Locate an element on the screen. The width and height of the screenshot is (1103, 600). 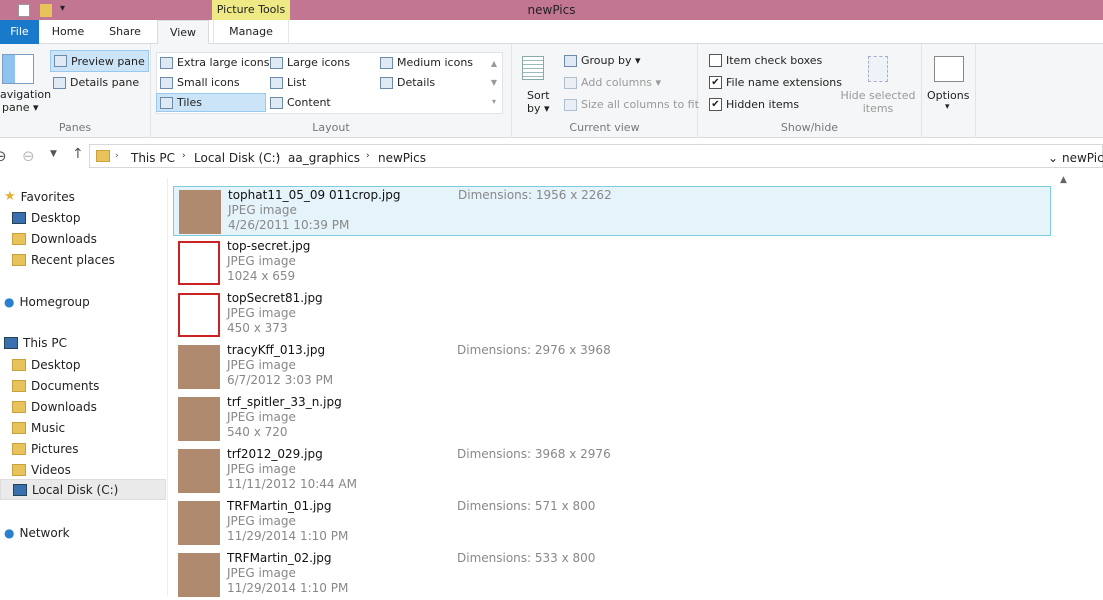
navigation-pane-icon is located at coordinates (18, 69).